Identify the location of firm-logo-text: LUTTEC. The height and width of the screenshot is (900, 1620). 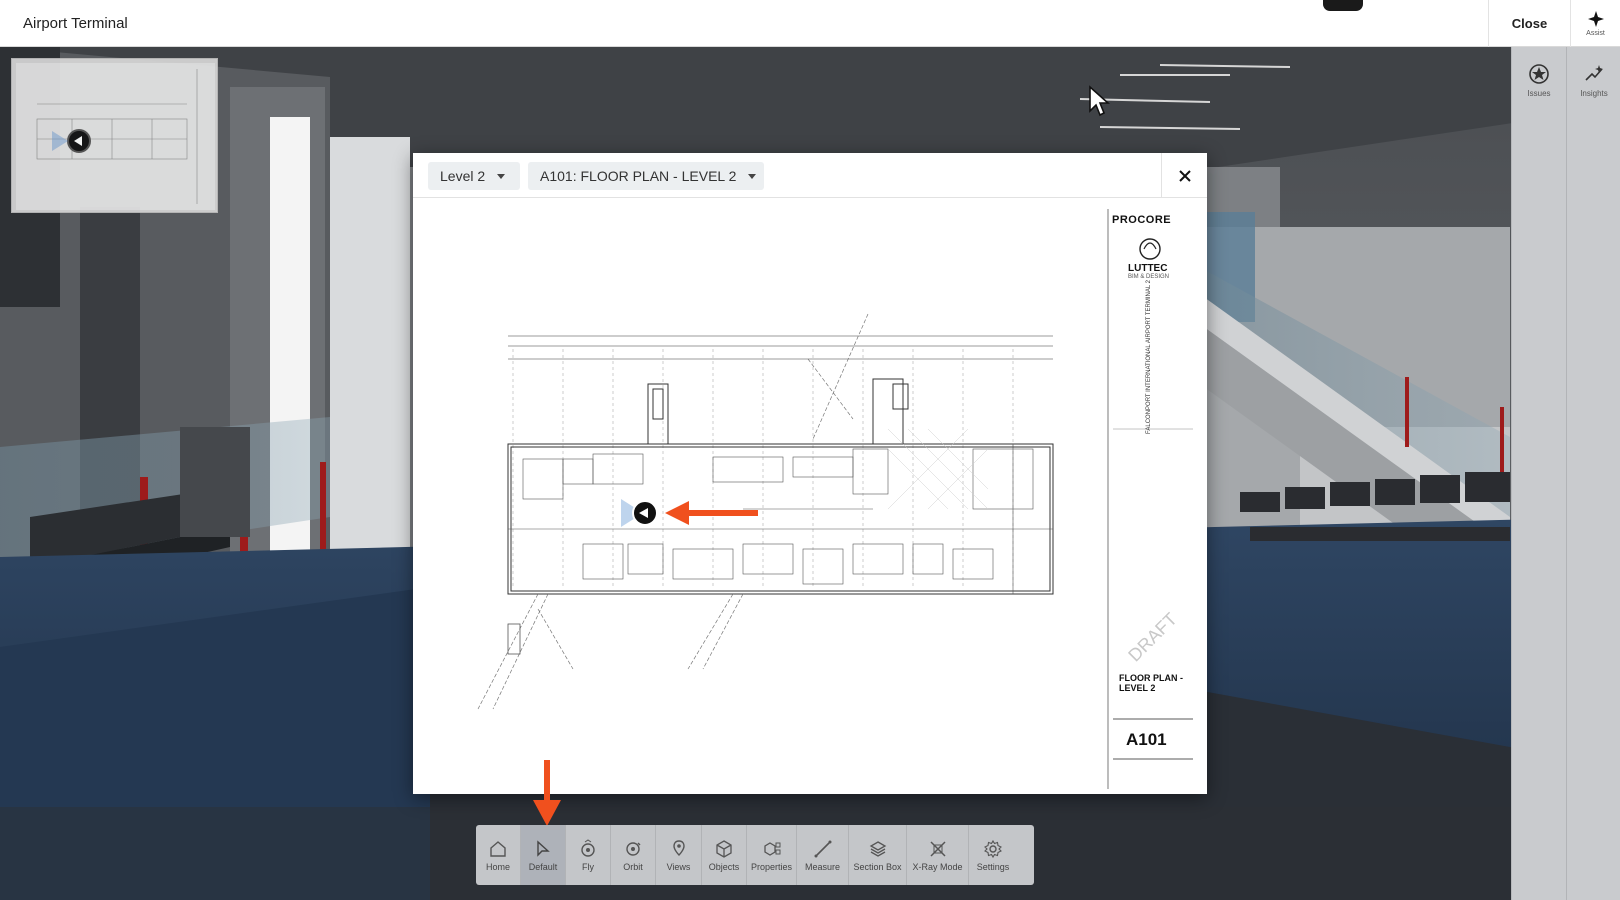
(1148, 268).